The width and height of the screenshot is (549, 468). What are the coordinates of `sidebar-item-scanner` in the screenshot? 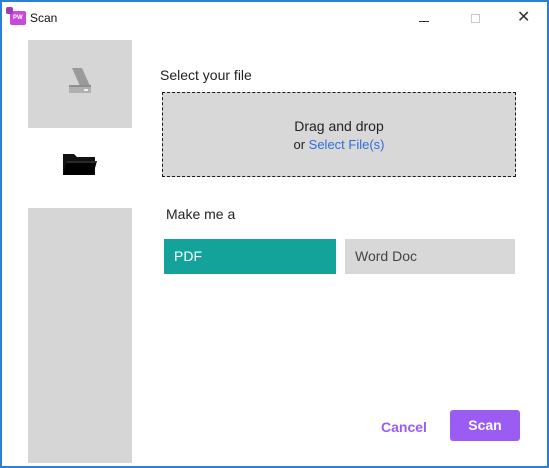 It's located at (80, 84).